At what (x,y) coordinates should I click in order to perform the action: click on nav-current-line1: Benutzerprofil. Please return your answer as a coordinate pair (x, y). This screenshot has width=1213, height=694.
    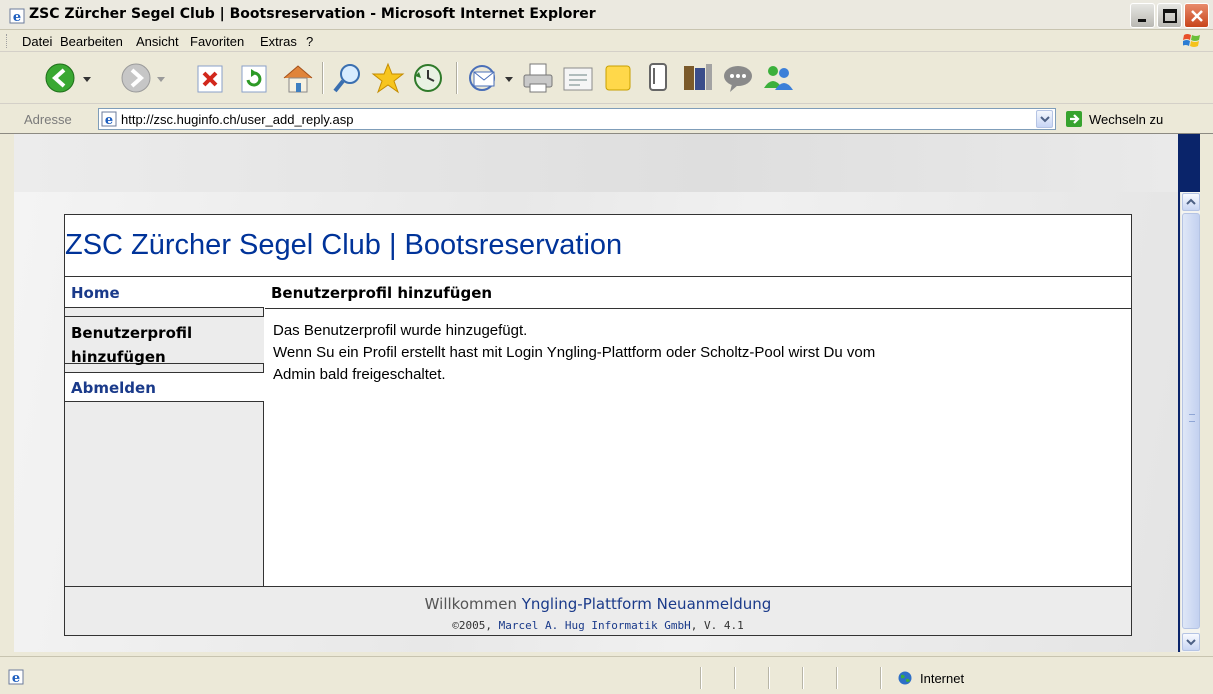
    Looking at the image, I should click on (132, 333).